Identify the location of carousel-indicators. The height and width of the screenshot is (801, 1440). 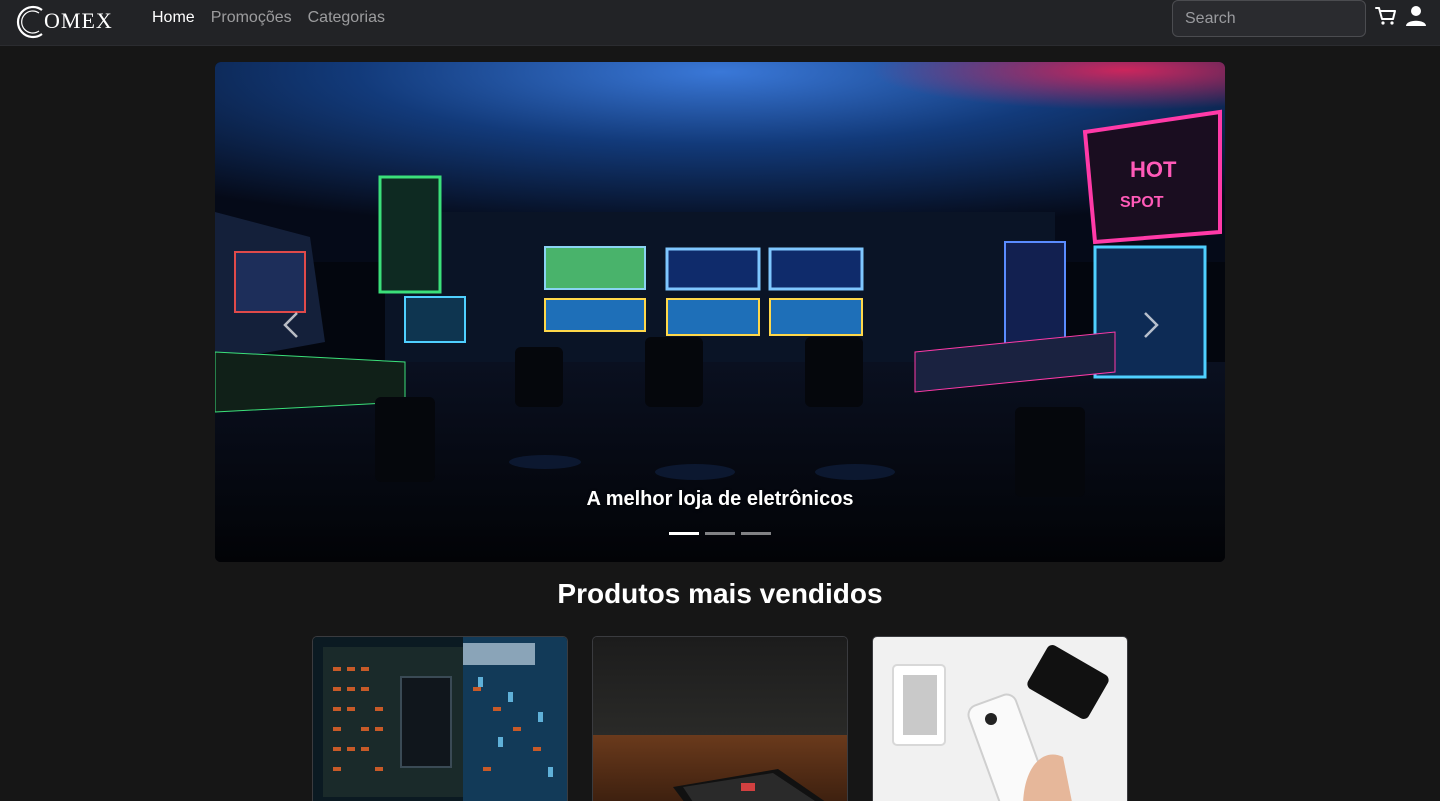
(720, 533).